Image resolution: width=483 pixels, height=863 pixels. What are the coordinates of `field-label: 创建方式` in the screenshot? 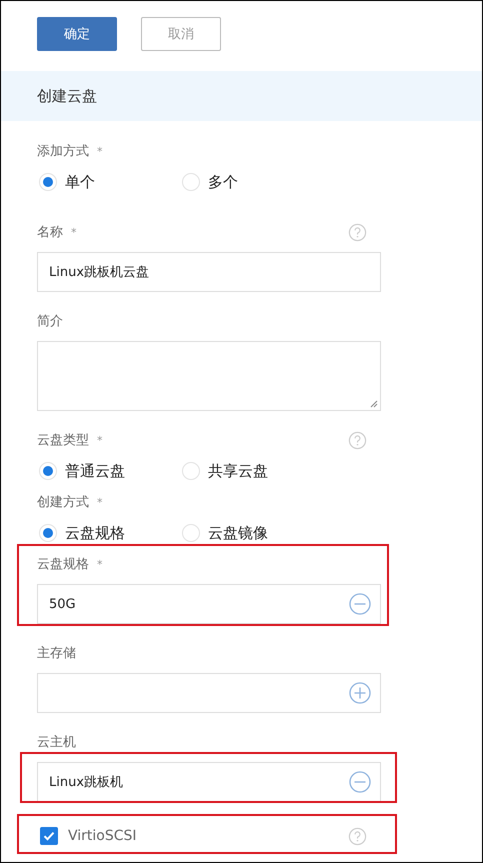 It's located at (63, 502).